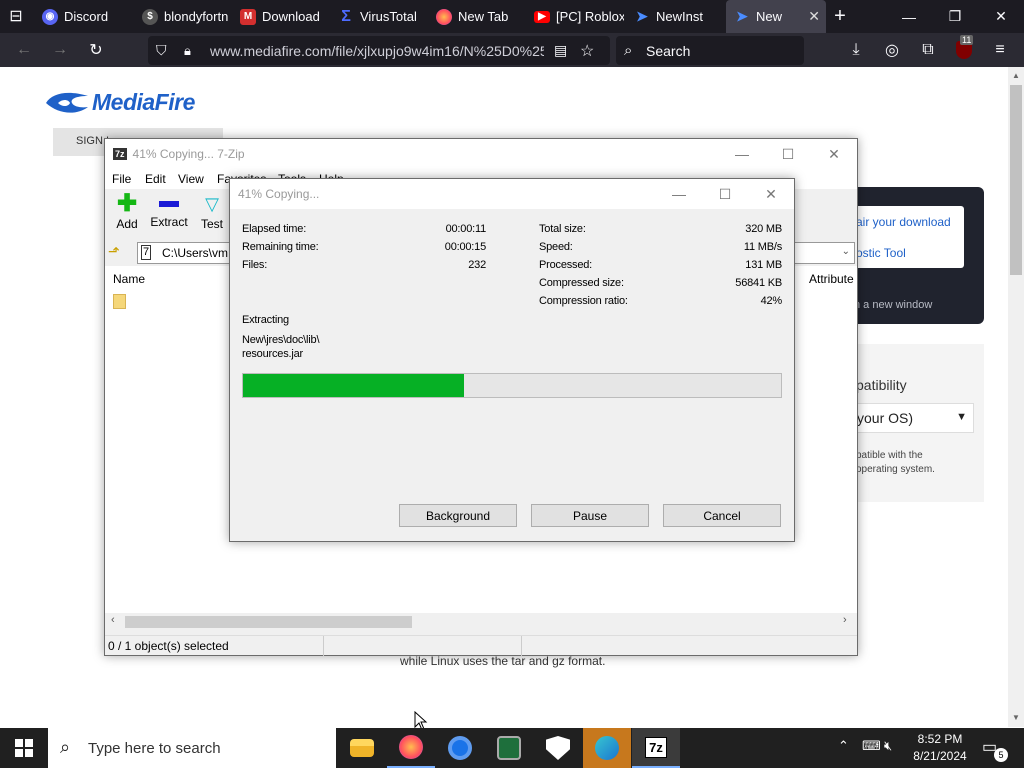  I want to click on close-tab-icon: ✕, so click(814, 16).